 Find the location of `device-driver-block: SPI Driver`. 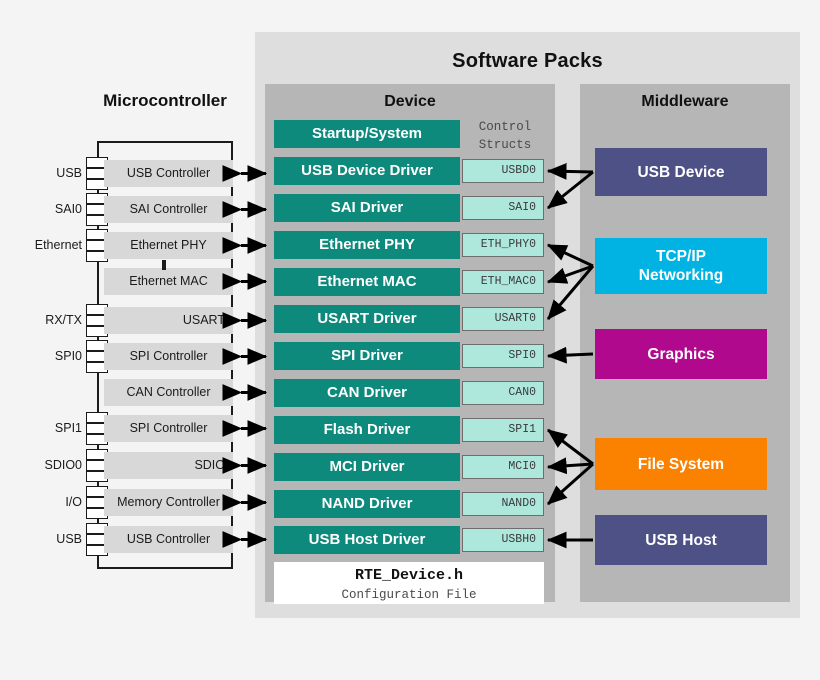

device-driver-block: SPI Driver is located at coordinates (367, 356).